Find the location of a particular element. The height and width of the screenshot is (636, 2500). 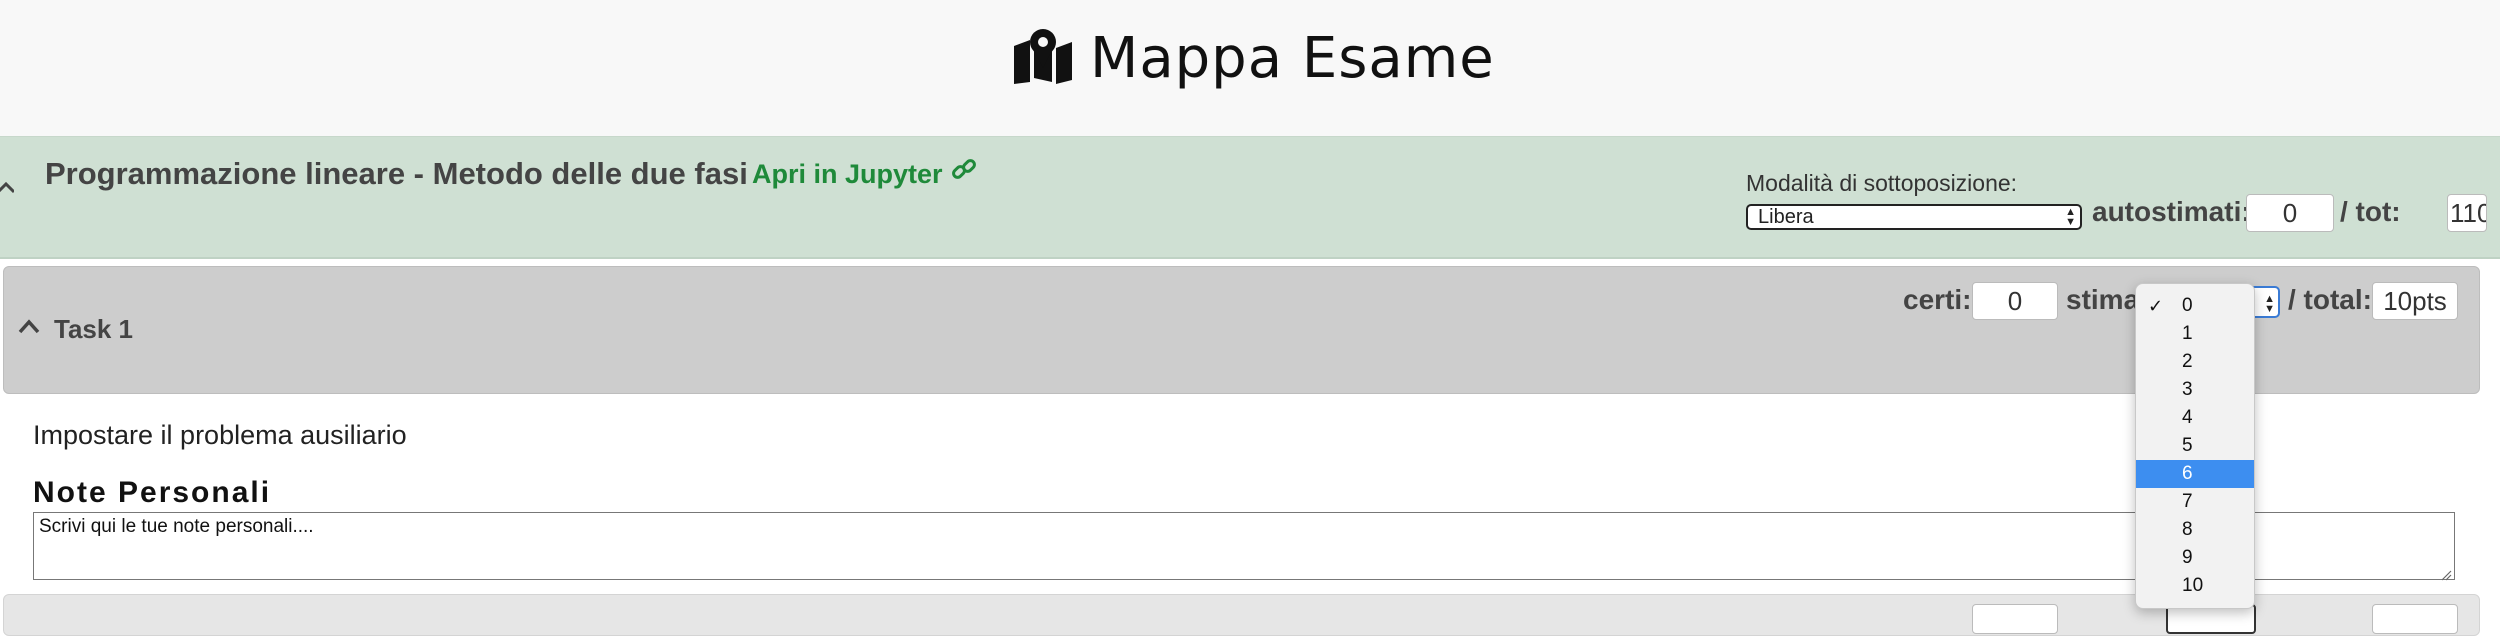

stima-dropdown-list: ✓ 0 1 2 3 4 5 6 7 8 9 10 is located at coordinates (2195, 446).